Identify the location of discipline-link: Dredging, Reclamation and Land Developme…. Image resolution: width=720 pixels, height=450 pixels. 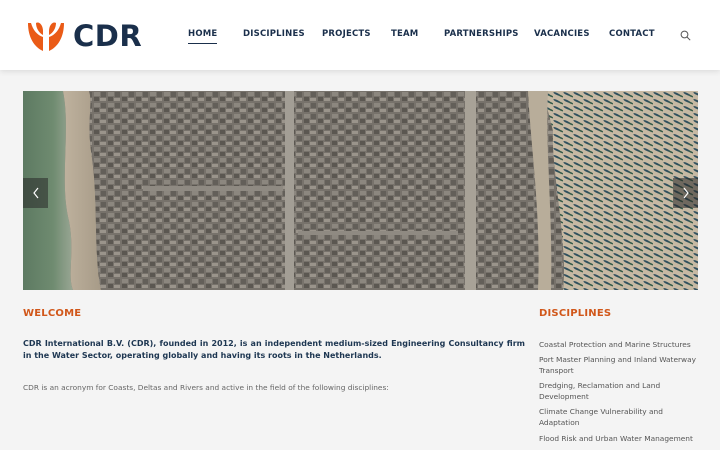
(621, 392).